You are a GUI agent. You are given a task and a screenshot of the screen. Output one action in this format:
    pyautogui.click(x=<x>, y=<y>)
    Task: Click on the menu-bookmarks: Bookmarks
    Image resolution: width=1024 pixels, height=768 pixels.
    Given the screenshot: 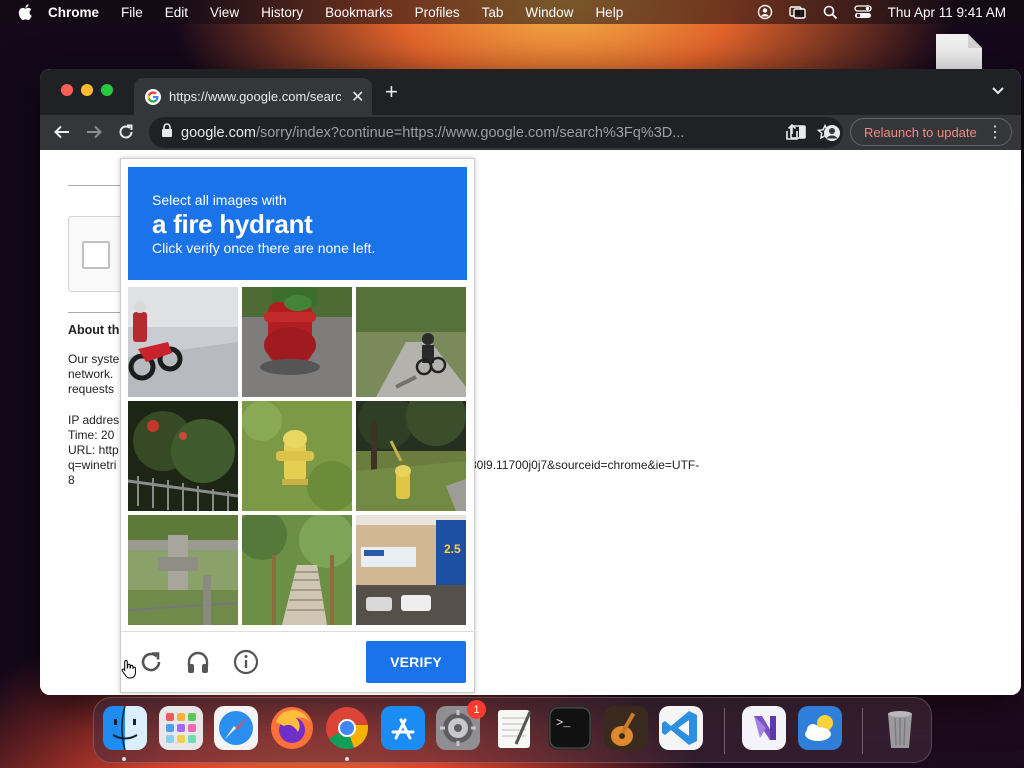 What is the action you would take?
    pyautogui.click(x=359, y=12)
    